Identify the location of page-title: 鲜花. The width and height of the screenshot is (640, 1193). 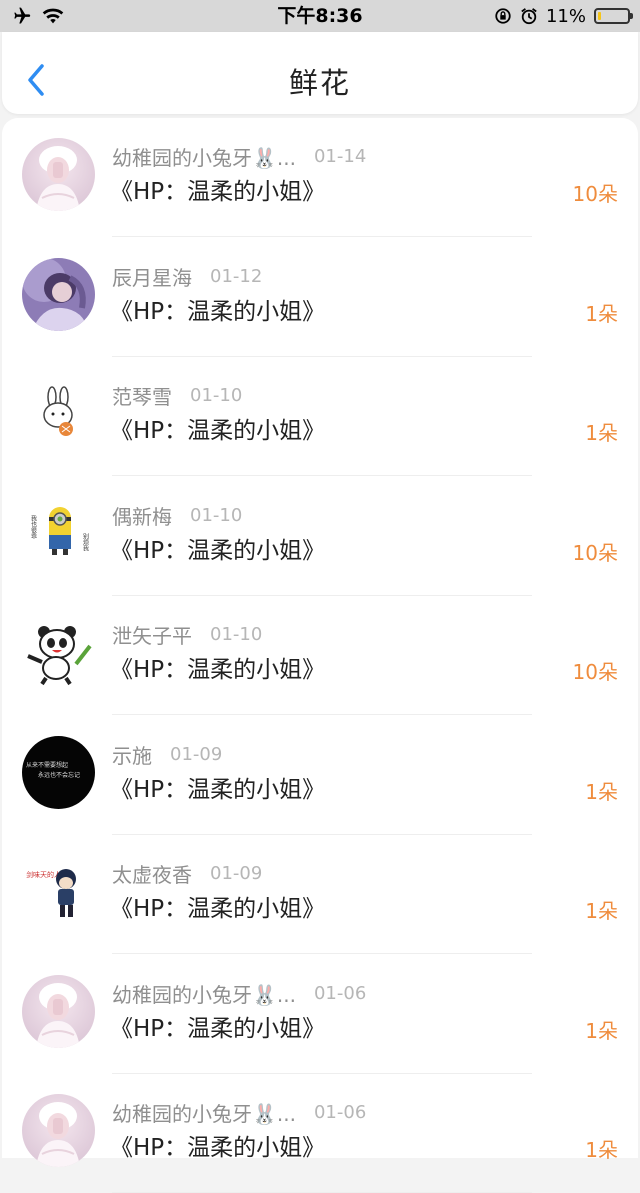
(319, 83).